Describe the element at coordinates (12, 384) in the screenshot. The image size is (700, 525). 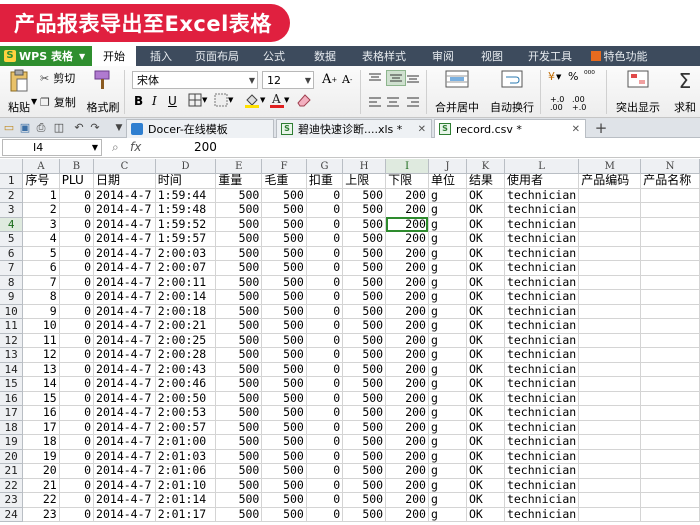
I see `row-header: 15` at that location.